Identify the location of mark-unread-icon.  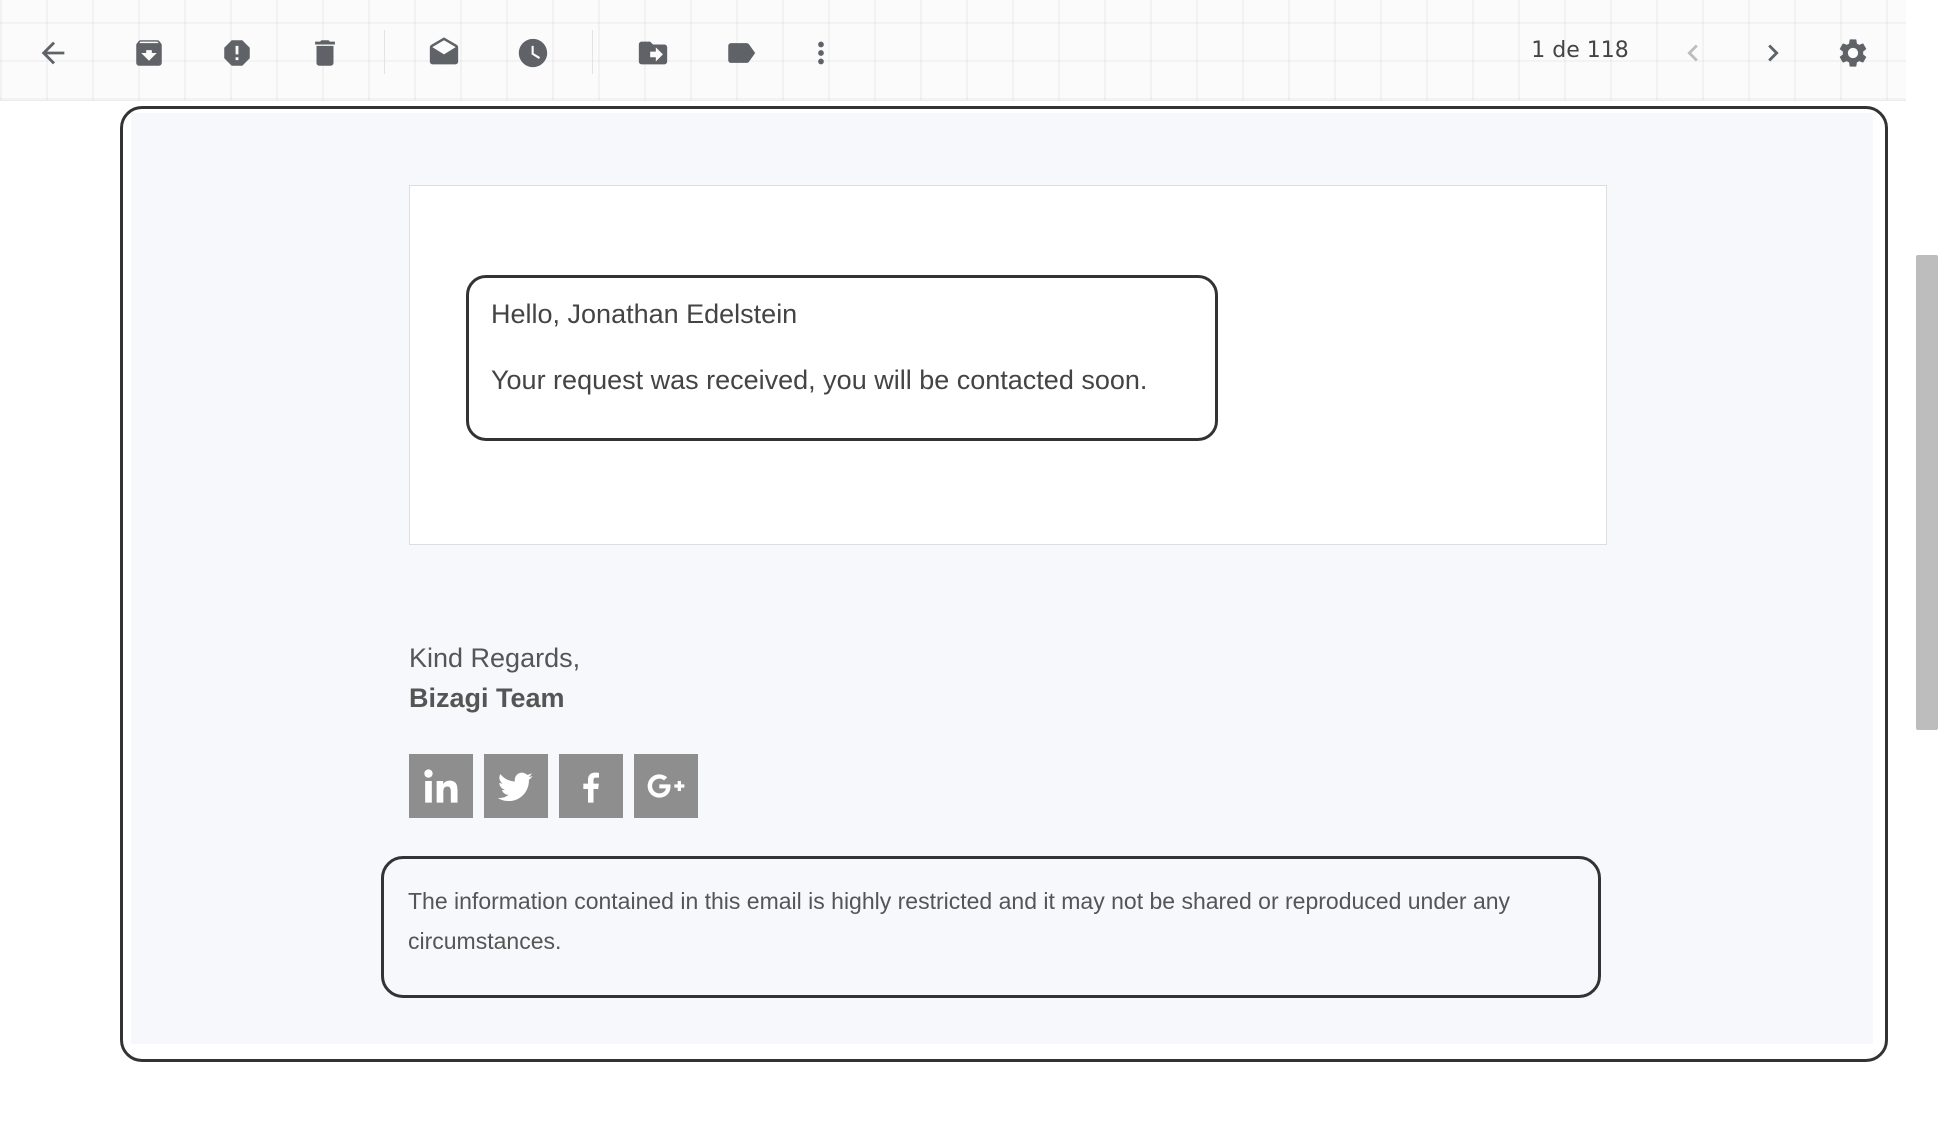
(444, 51).